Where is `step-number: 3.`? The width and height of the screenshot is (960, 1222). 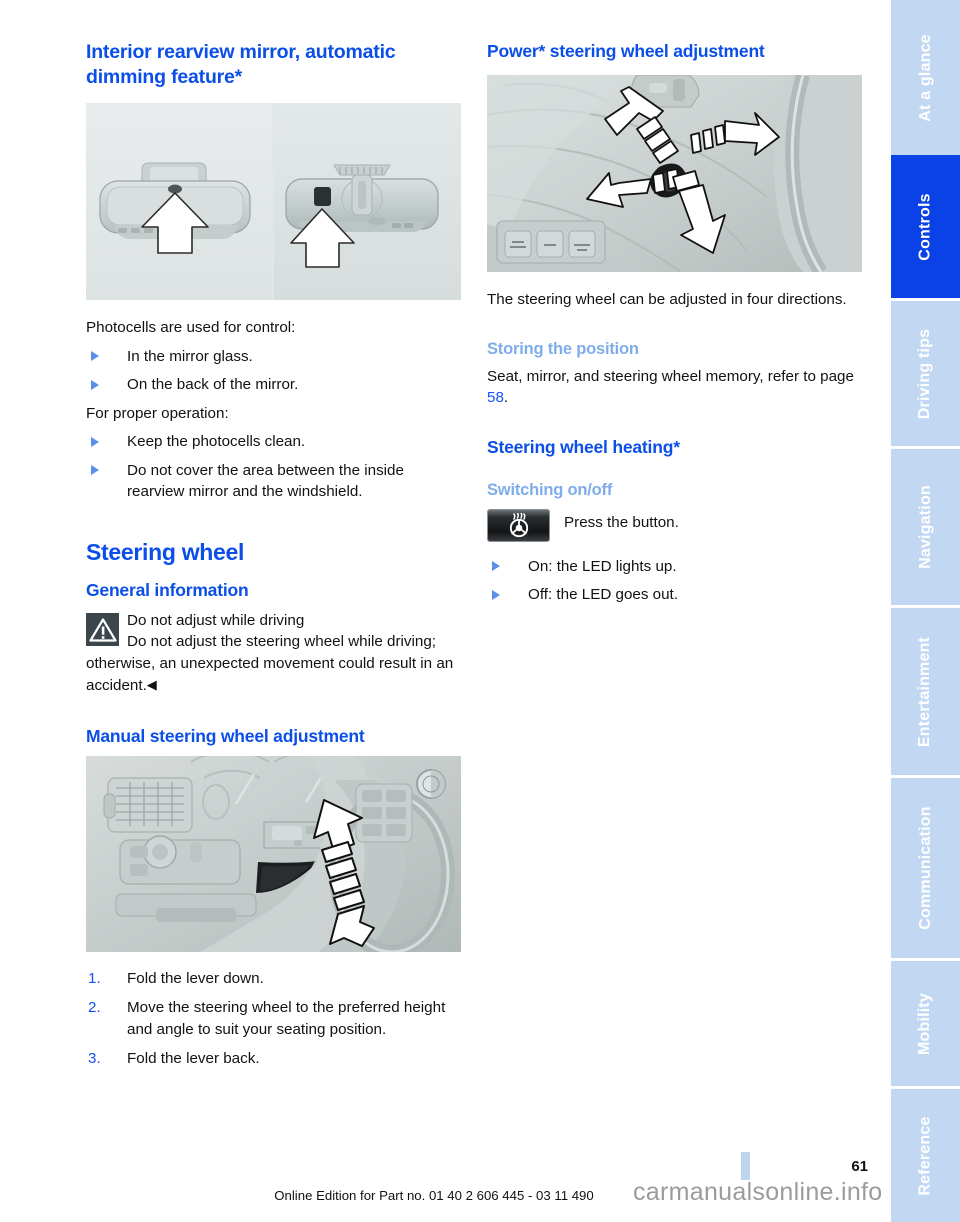 step-number: 3. is located at coordinates (94, 1058).